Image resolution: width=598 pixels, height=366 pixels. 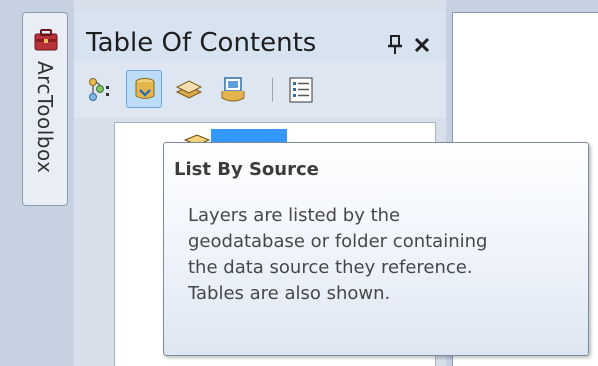 What do you see at coordinates (330, 267) in the screenshot?
I see `tooltip-line: the data source they reference.` at bounding box center [330, 267].